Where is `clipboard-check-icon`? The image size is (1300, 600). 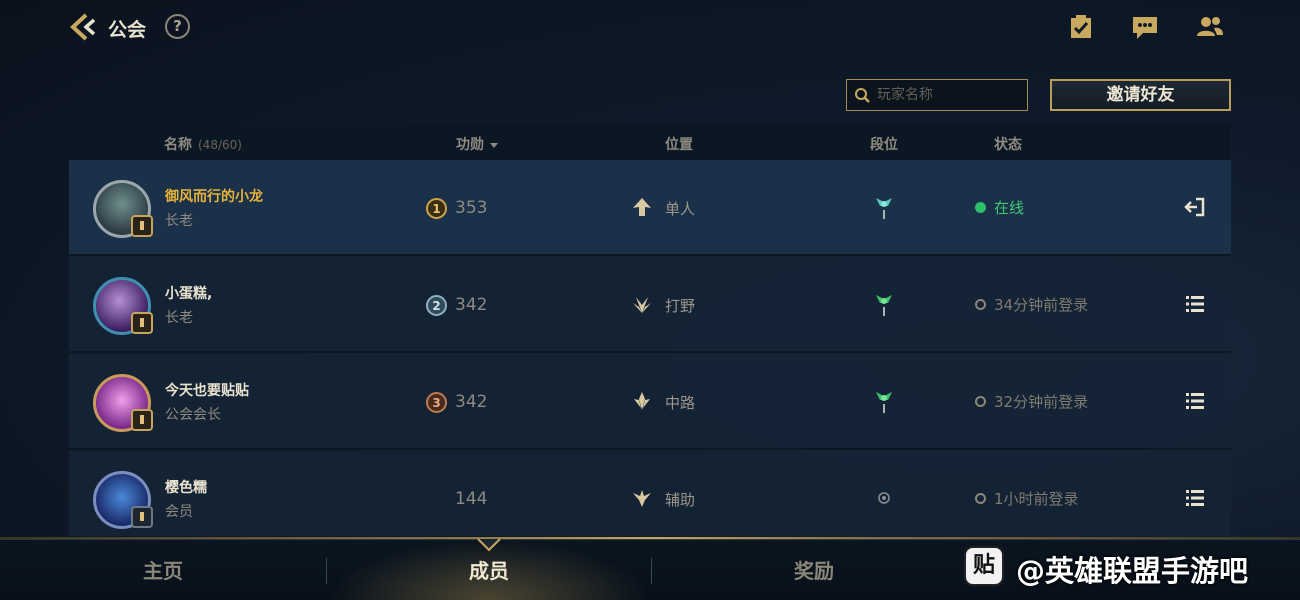
clipboard-check-icon is located at coordinates (1081, 27).